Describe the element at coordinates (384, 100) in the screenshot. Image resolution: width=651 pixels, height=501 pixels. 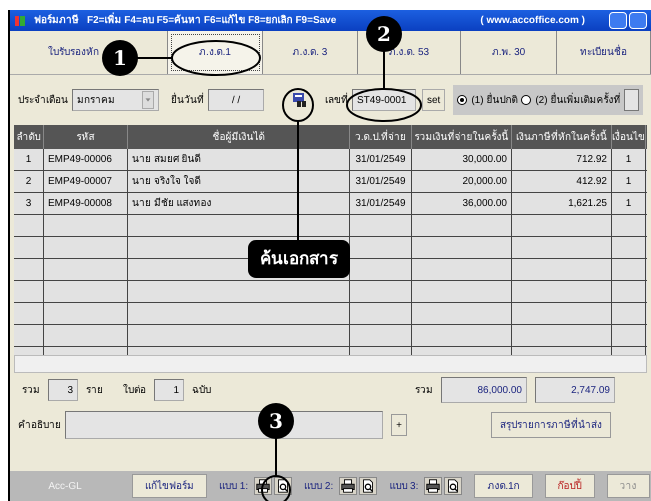
I see `number-field: ST49-0001` at that location.